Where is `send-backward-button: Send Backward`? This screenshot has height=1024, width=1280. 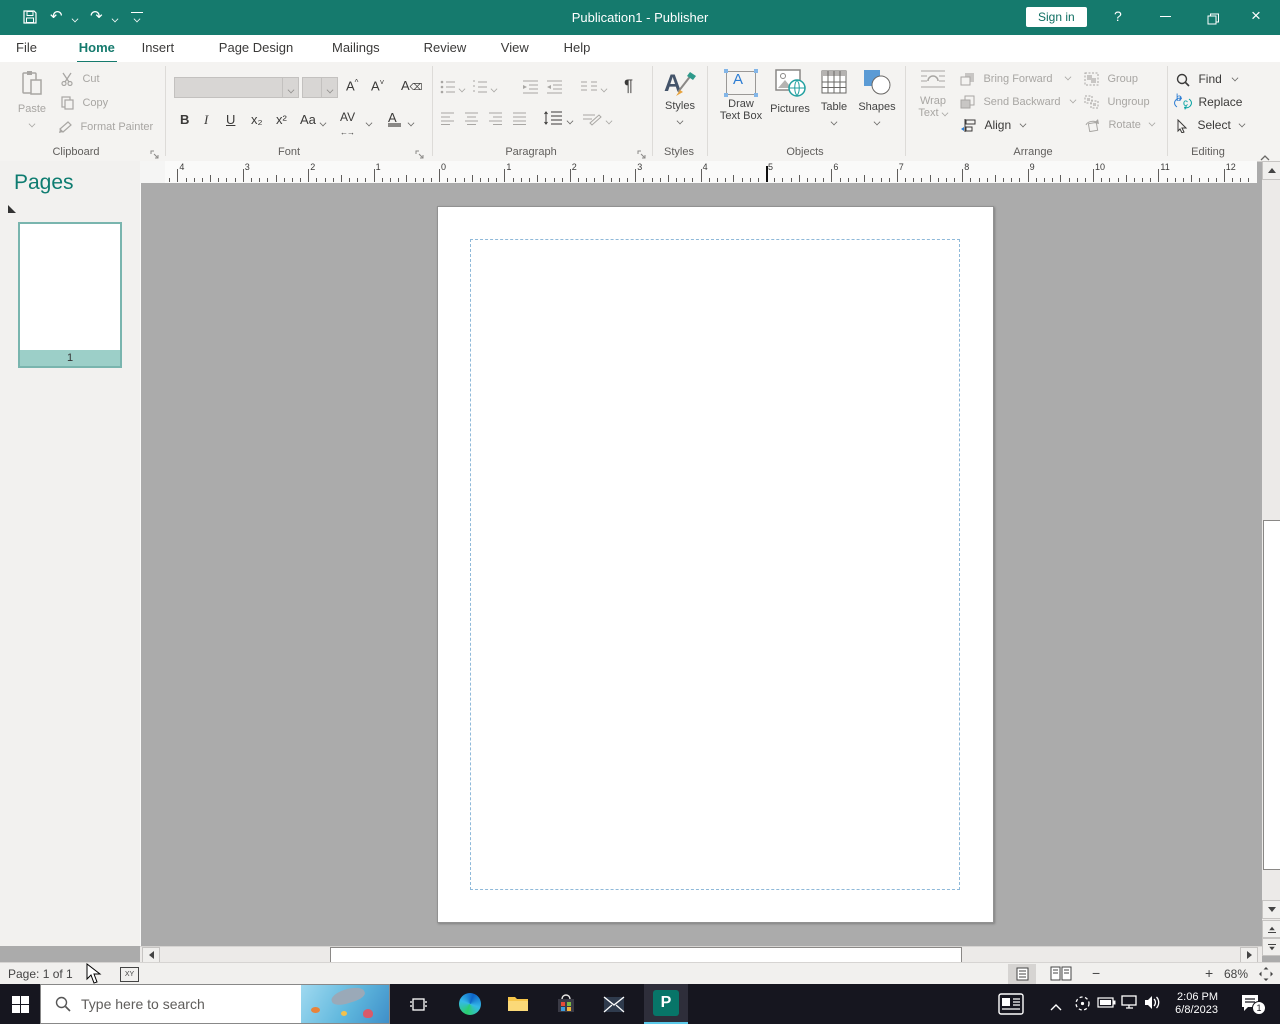 send-backward-button: Send Backward is located at coordinates (1018, 104).